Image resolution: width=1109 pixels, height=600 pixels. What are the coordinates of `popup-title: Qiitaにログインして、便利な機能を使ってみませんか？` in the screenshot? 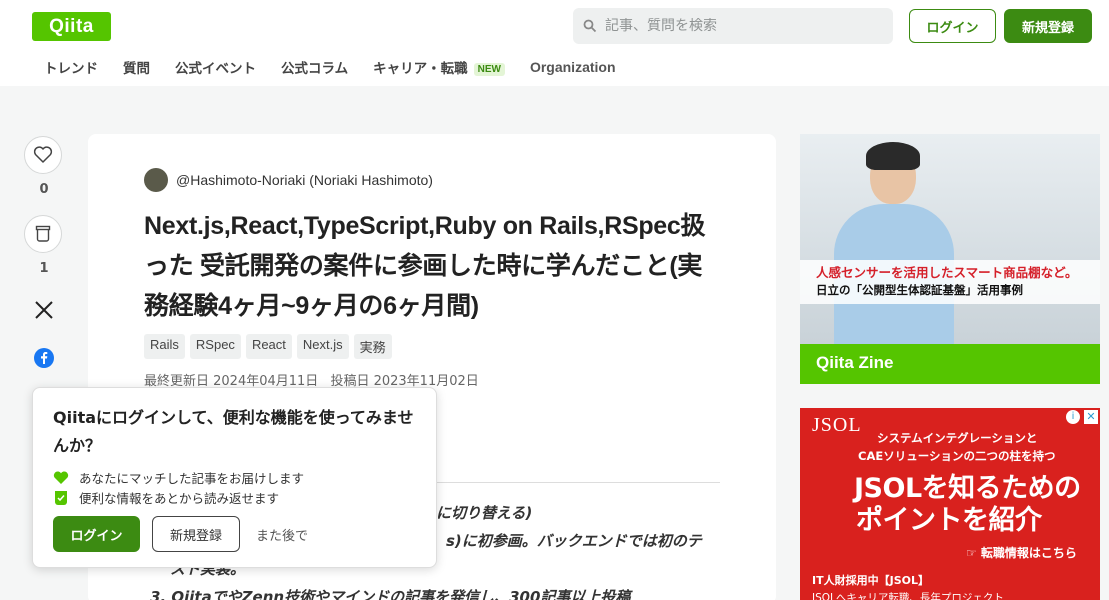 It's located at (233, 431).